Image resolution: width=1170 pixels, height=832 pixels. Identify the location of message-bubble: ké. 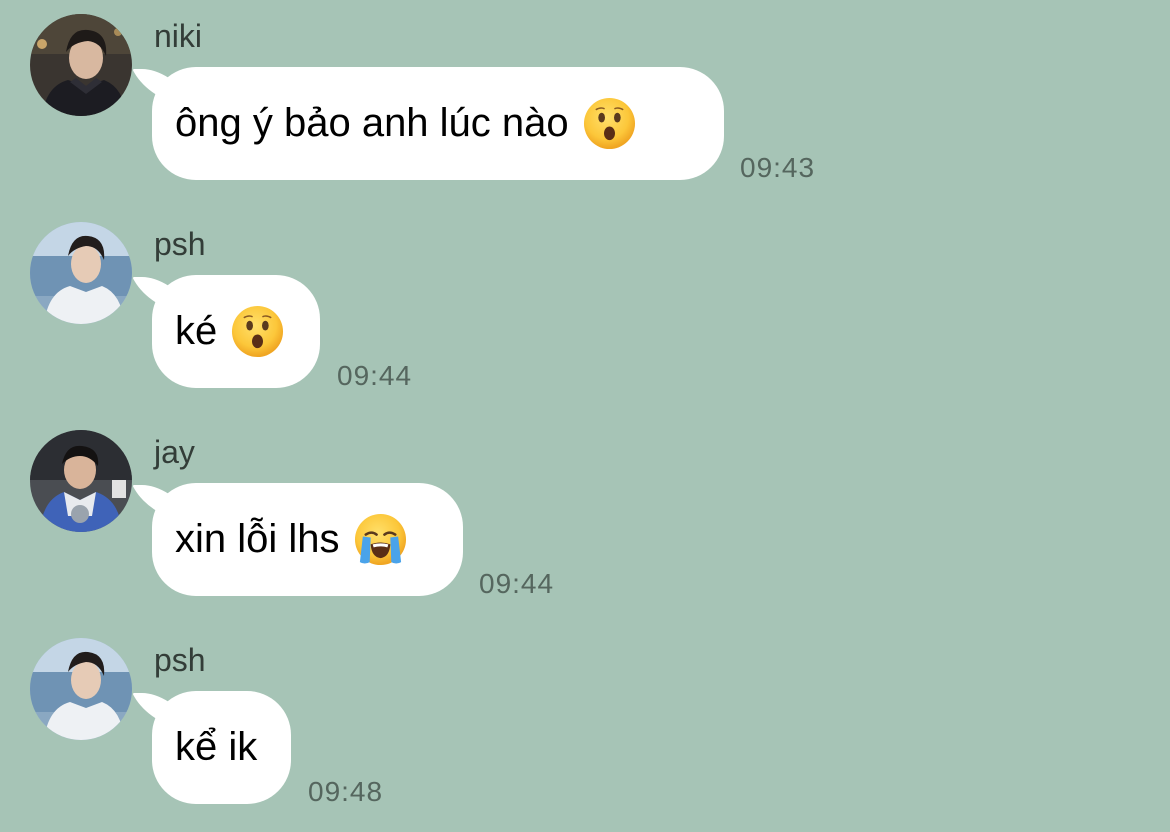
(236, 331).